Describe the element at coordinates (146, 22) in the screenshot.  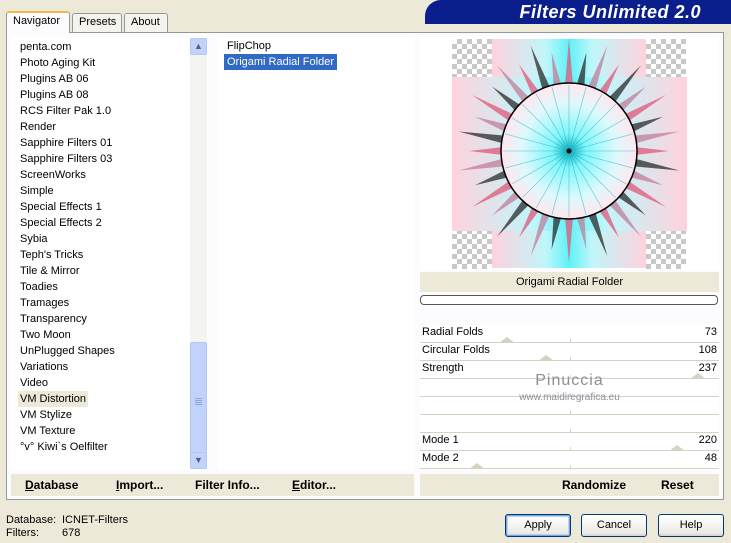
I see `tab-about: About` at that location.